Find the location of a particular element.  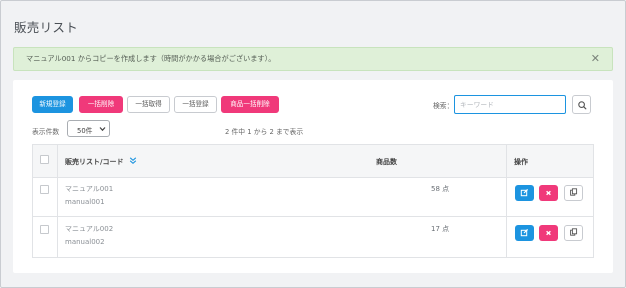

table-header: 販売リスト/コード 商品数 操作 is located at coordinates (313, 161).